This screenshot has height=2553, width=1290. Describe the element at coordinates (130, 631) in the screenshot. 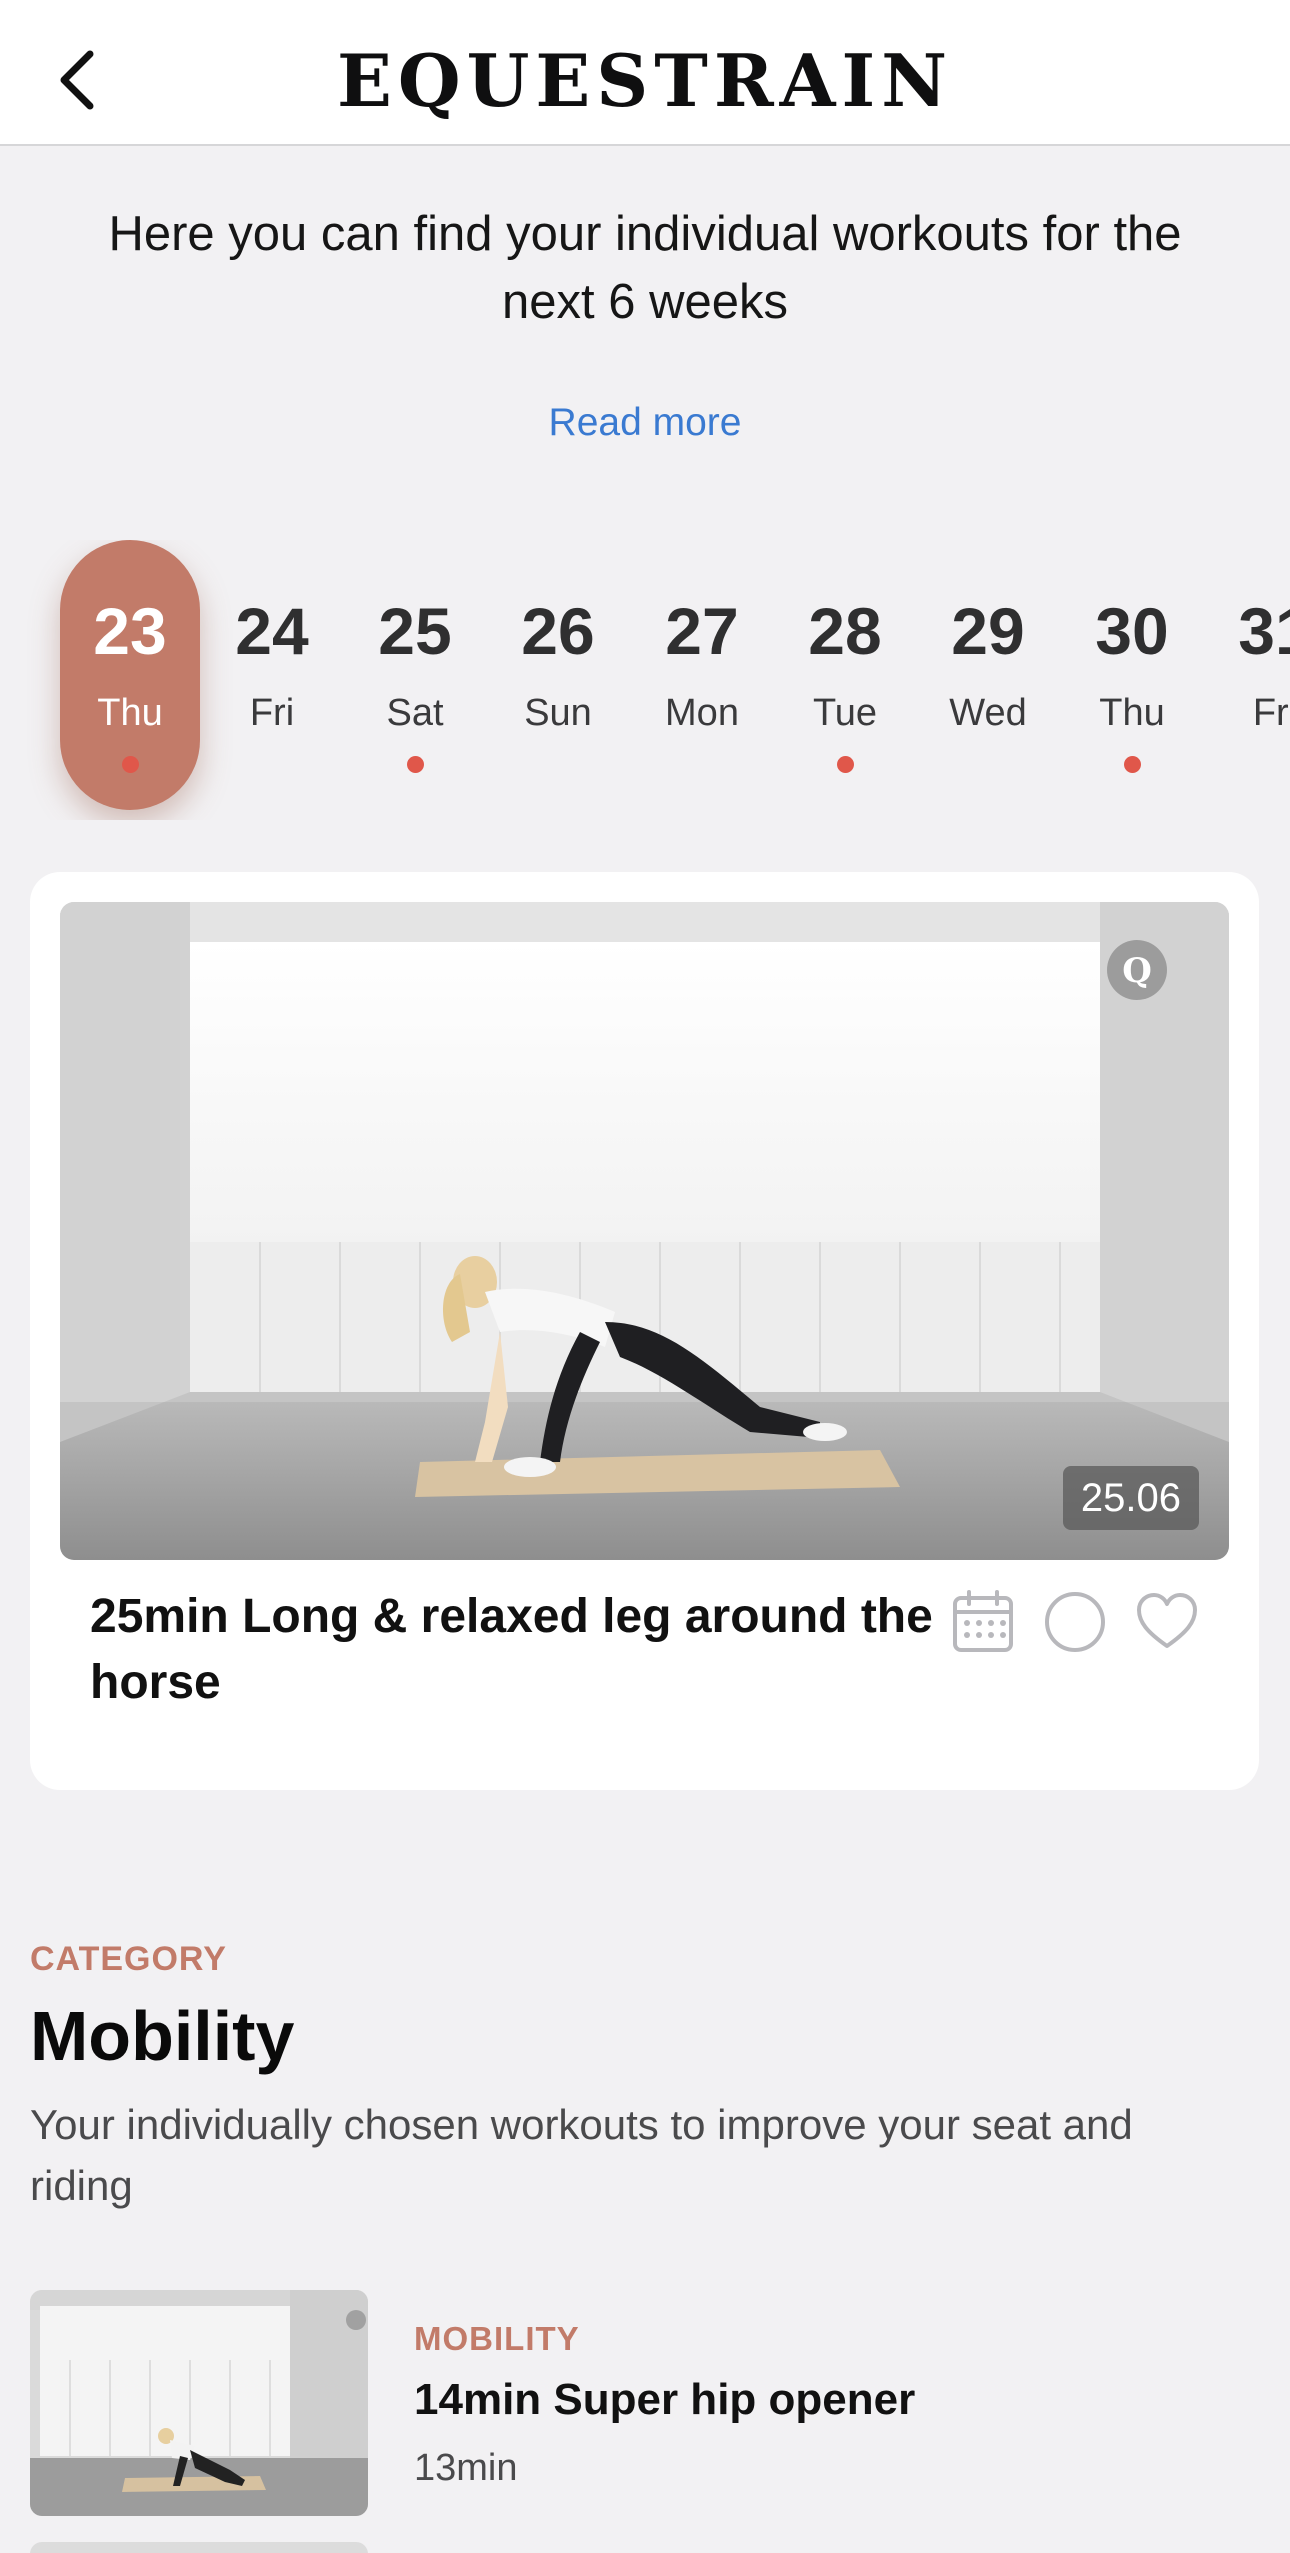

I see `day-number: 23` at that location.